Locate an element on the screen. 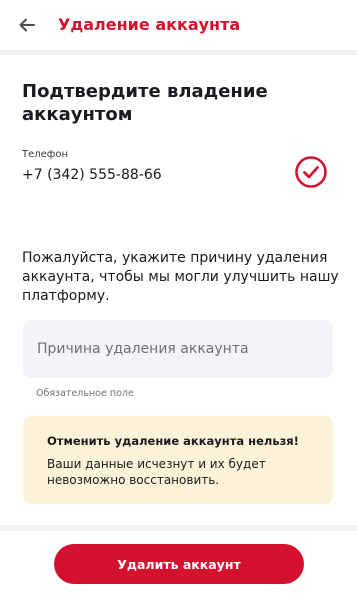  back-button is located at coordinates (27, 25).